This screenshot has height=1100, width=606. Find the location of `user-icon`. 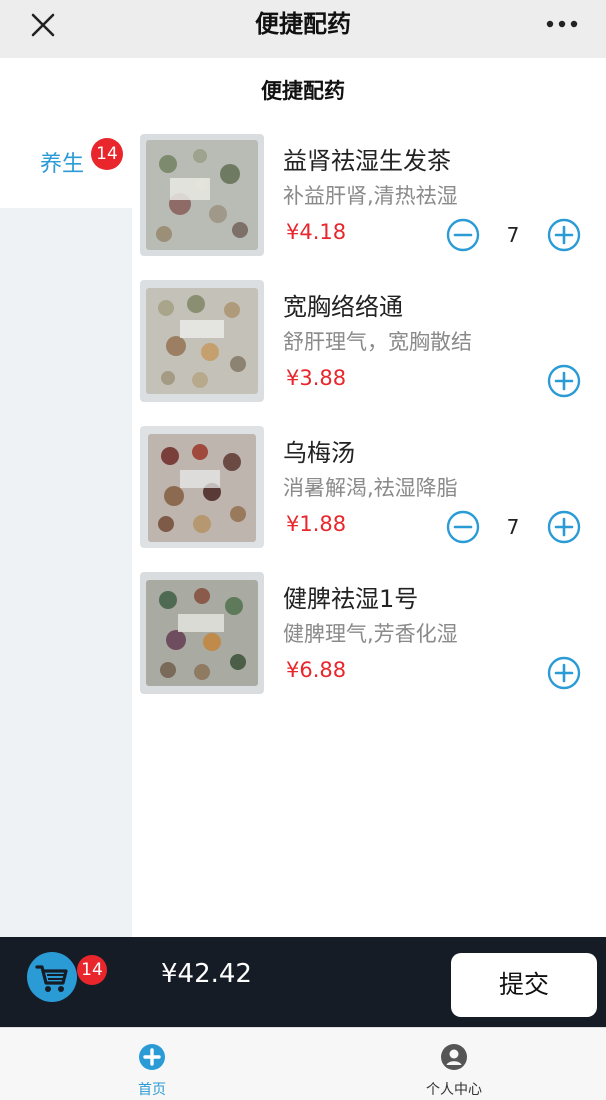

user-icon is located at coordinates (454, 1057).